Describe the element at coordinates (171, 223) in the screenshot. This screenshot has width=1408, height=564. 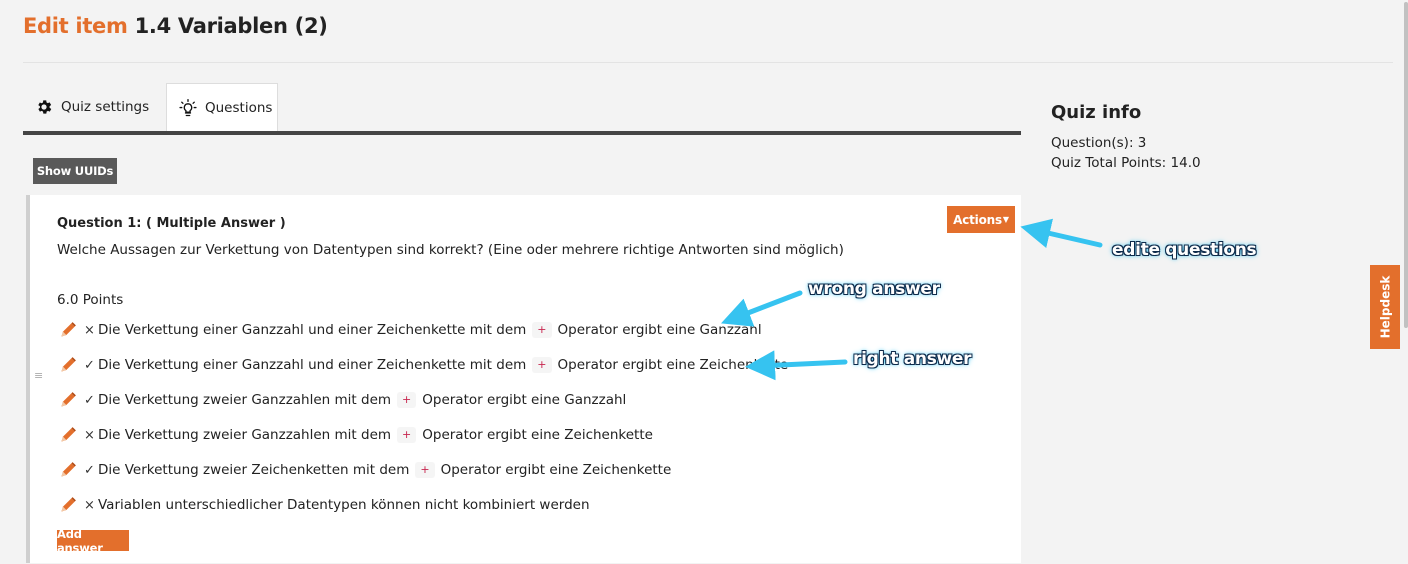
I see `question-heading: Question 1: ( Multiple Answer )` at that location.